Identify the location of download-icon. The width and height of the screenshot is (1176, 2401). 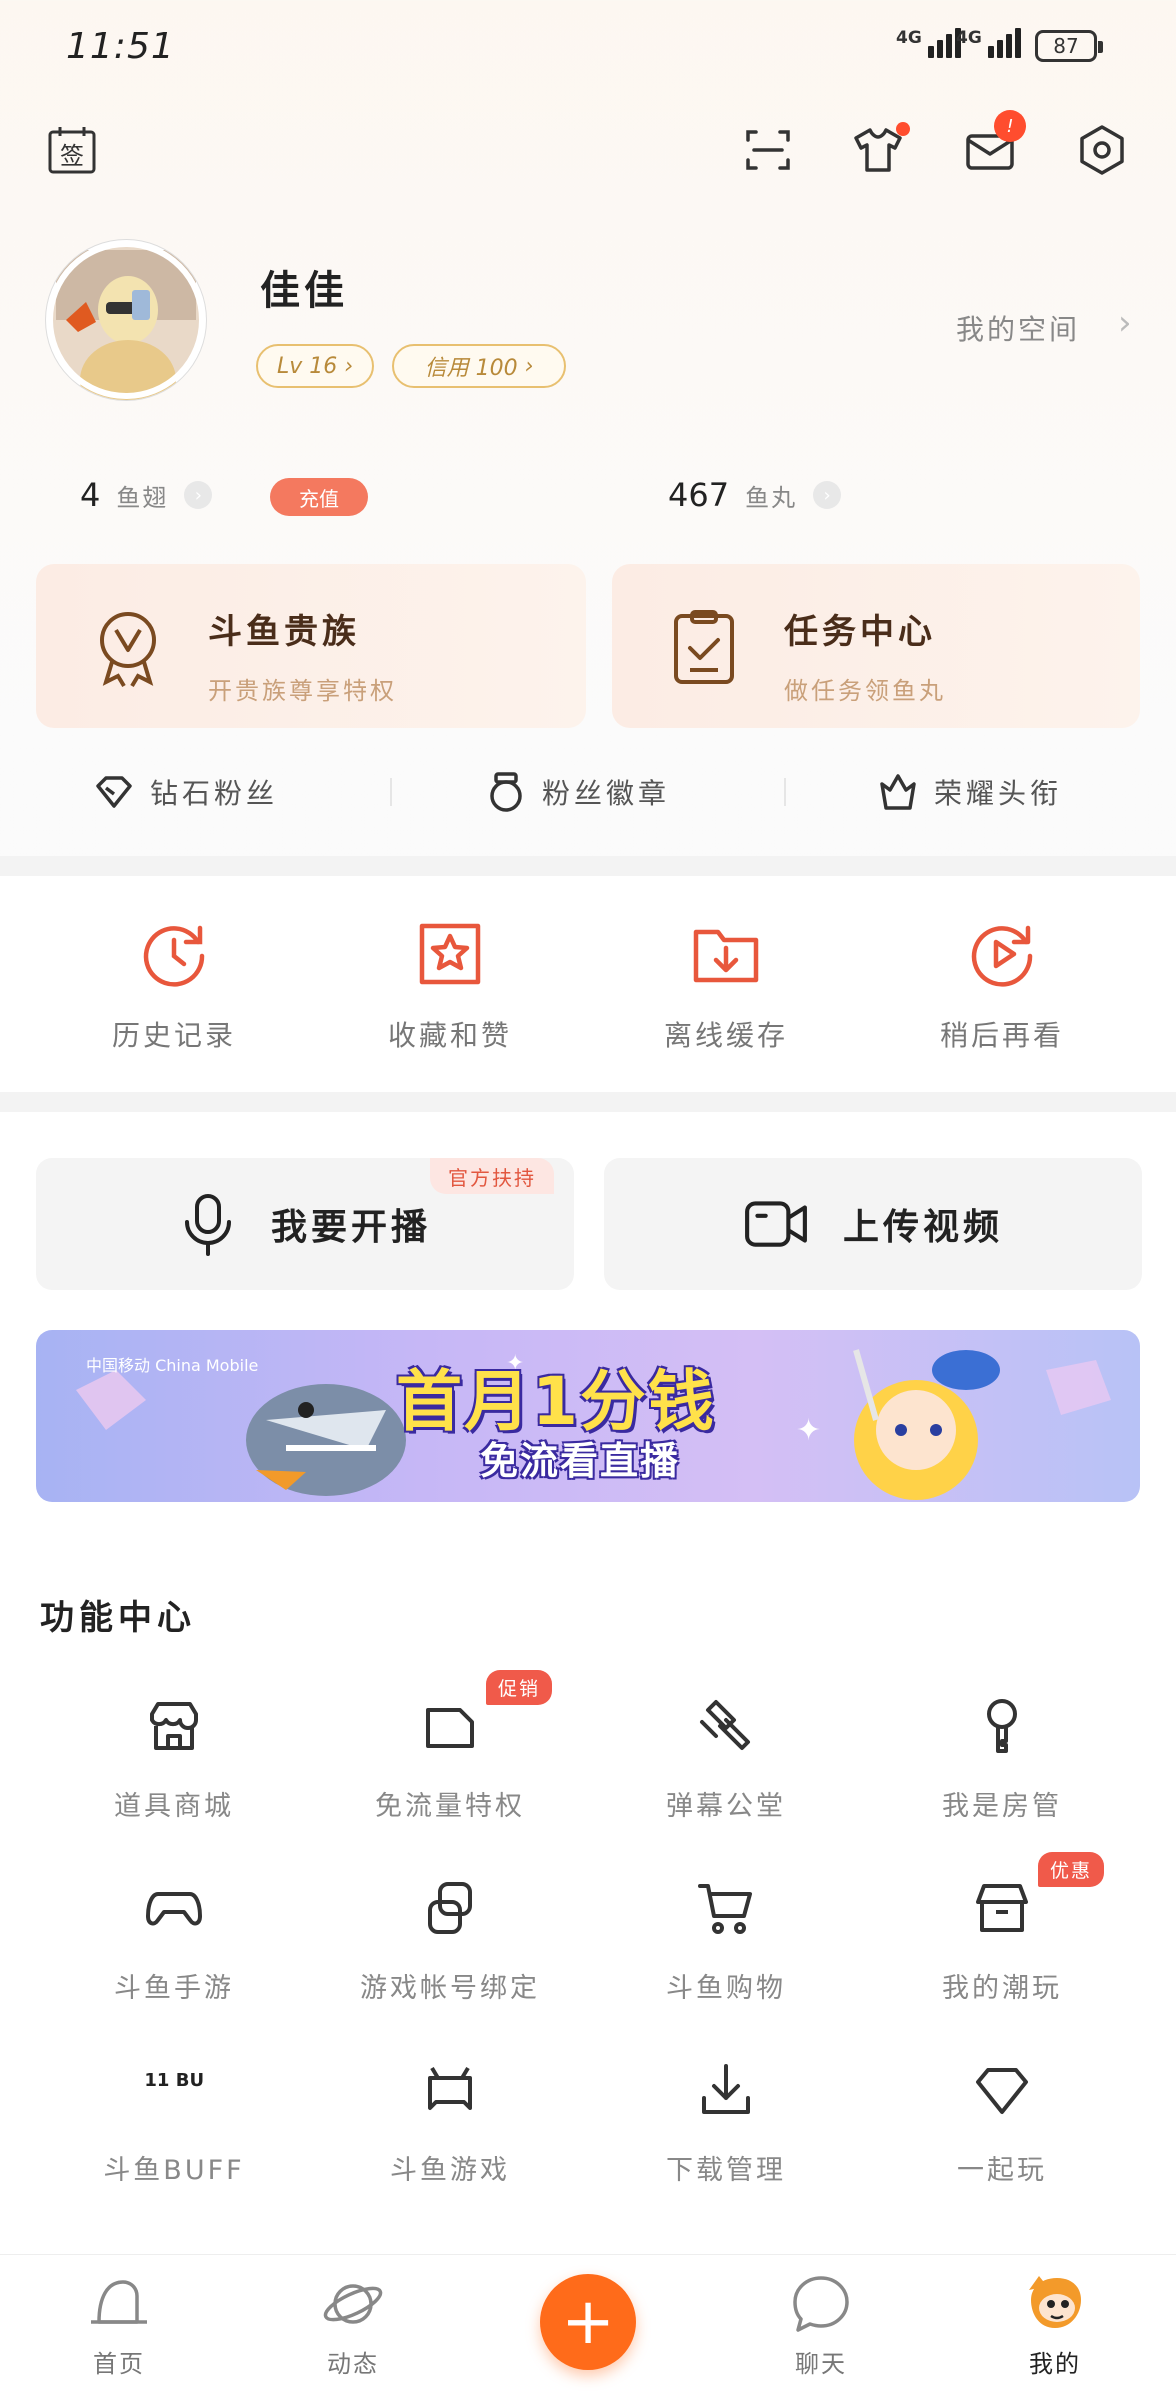
(726, 2089).